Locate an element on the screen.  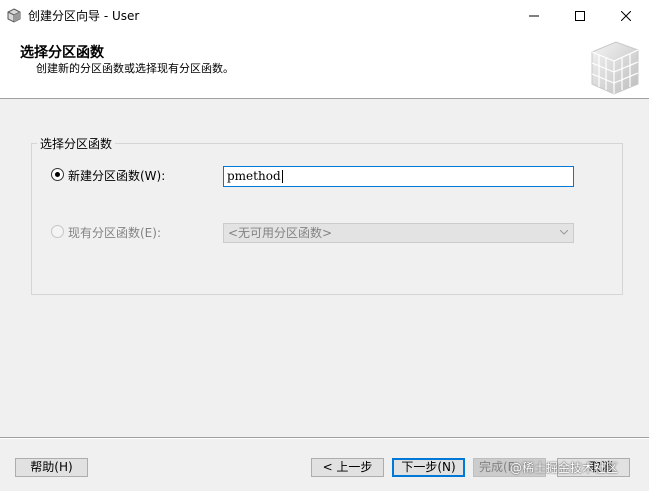
new-function-name-value: pmethod is located at coordinates (254, 176).